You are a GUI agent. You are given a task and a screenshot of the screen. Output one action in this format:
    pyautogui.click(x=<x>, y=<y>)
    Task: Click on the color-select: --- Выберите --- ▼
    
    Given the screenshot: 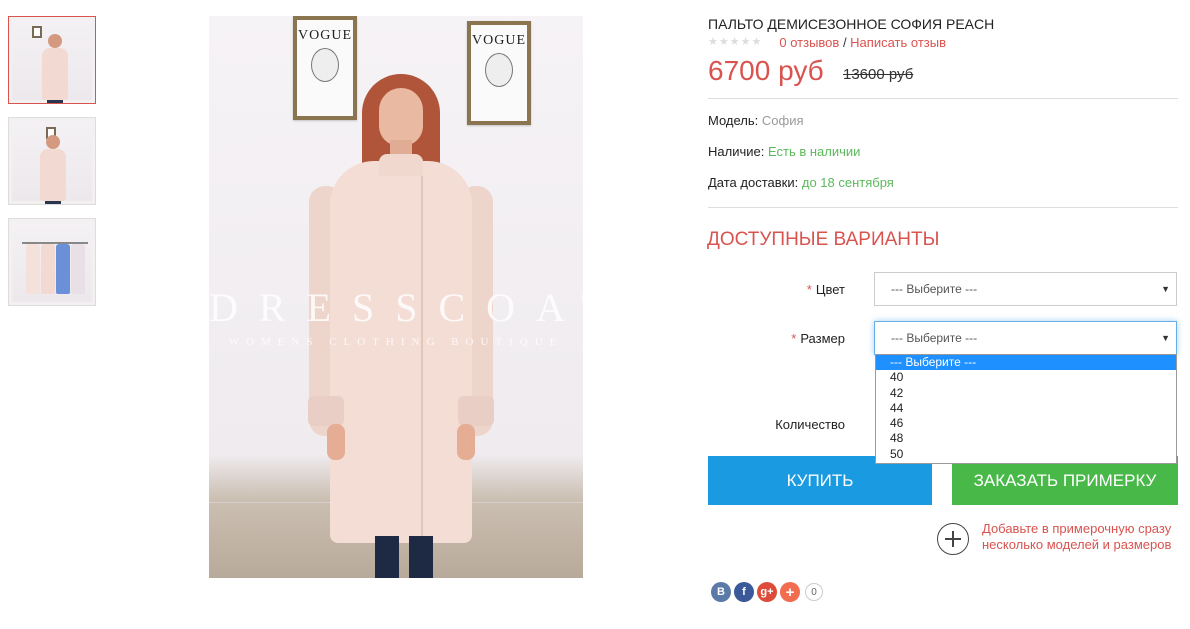 What is the action you would take?
    pyautogui.click(x=1025, y=289)
    